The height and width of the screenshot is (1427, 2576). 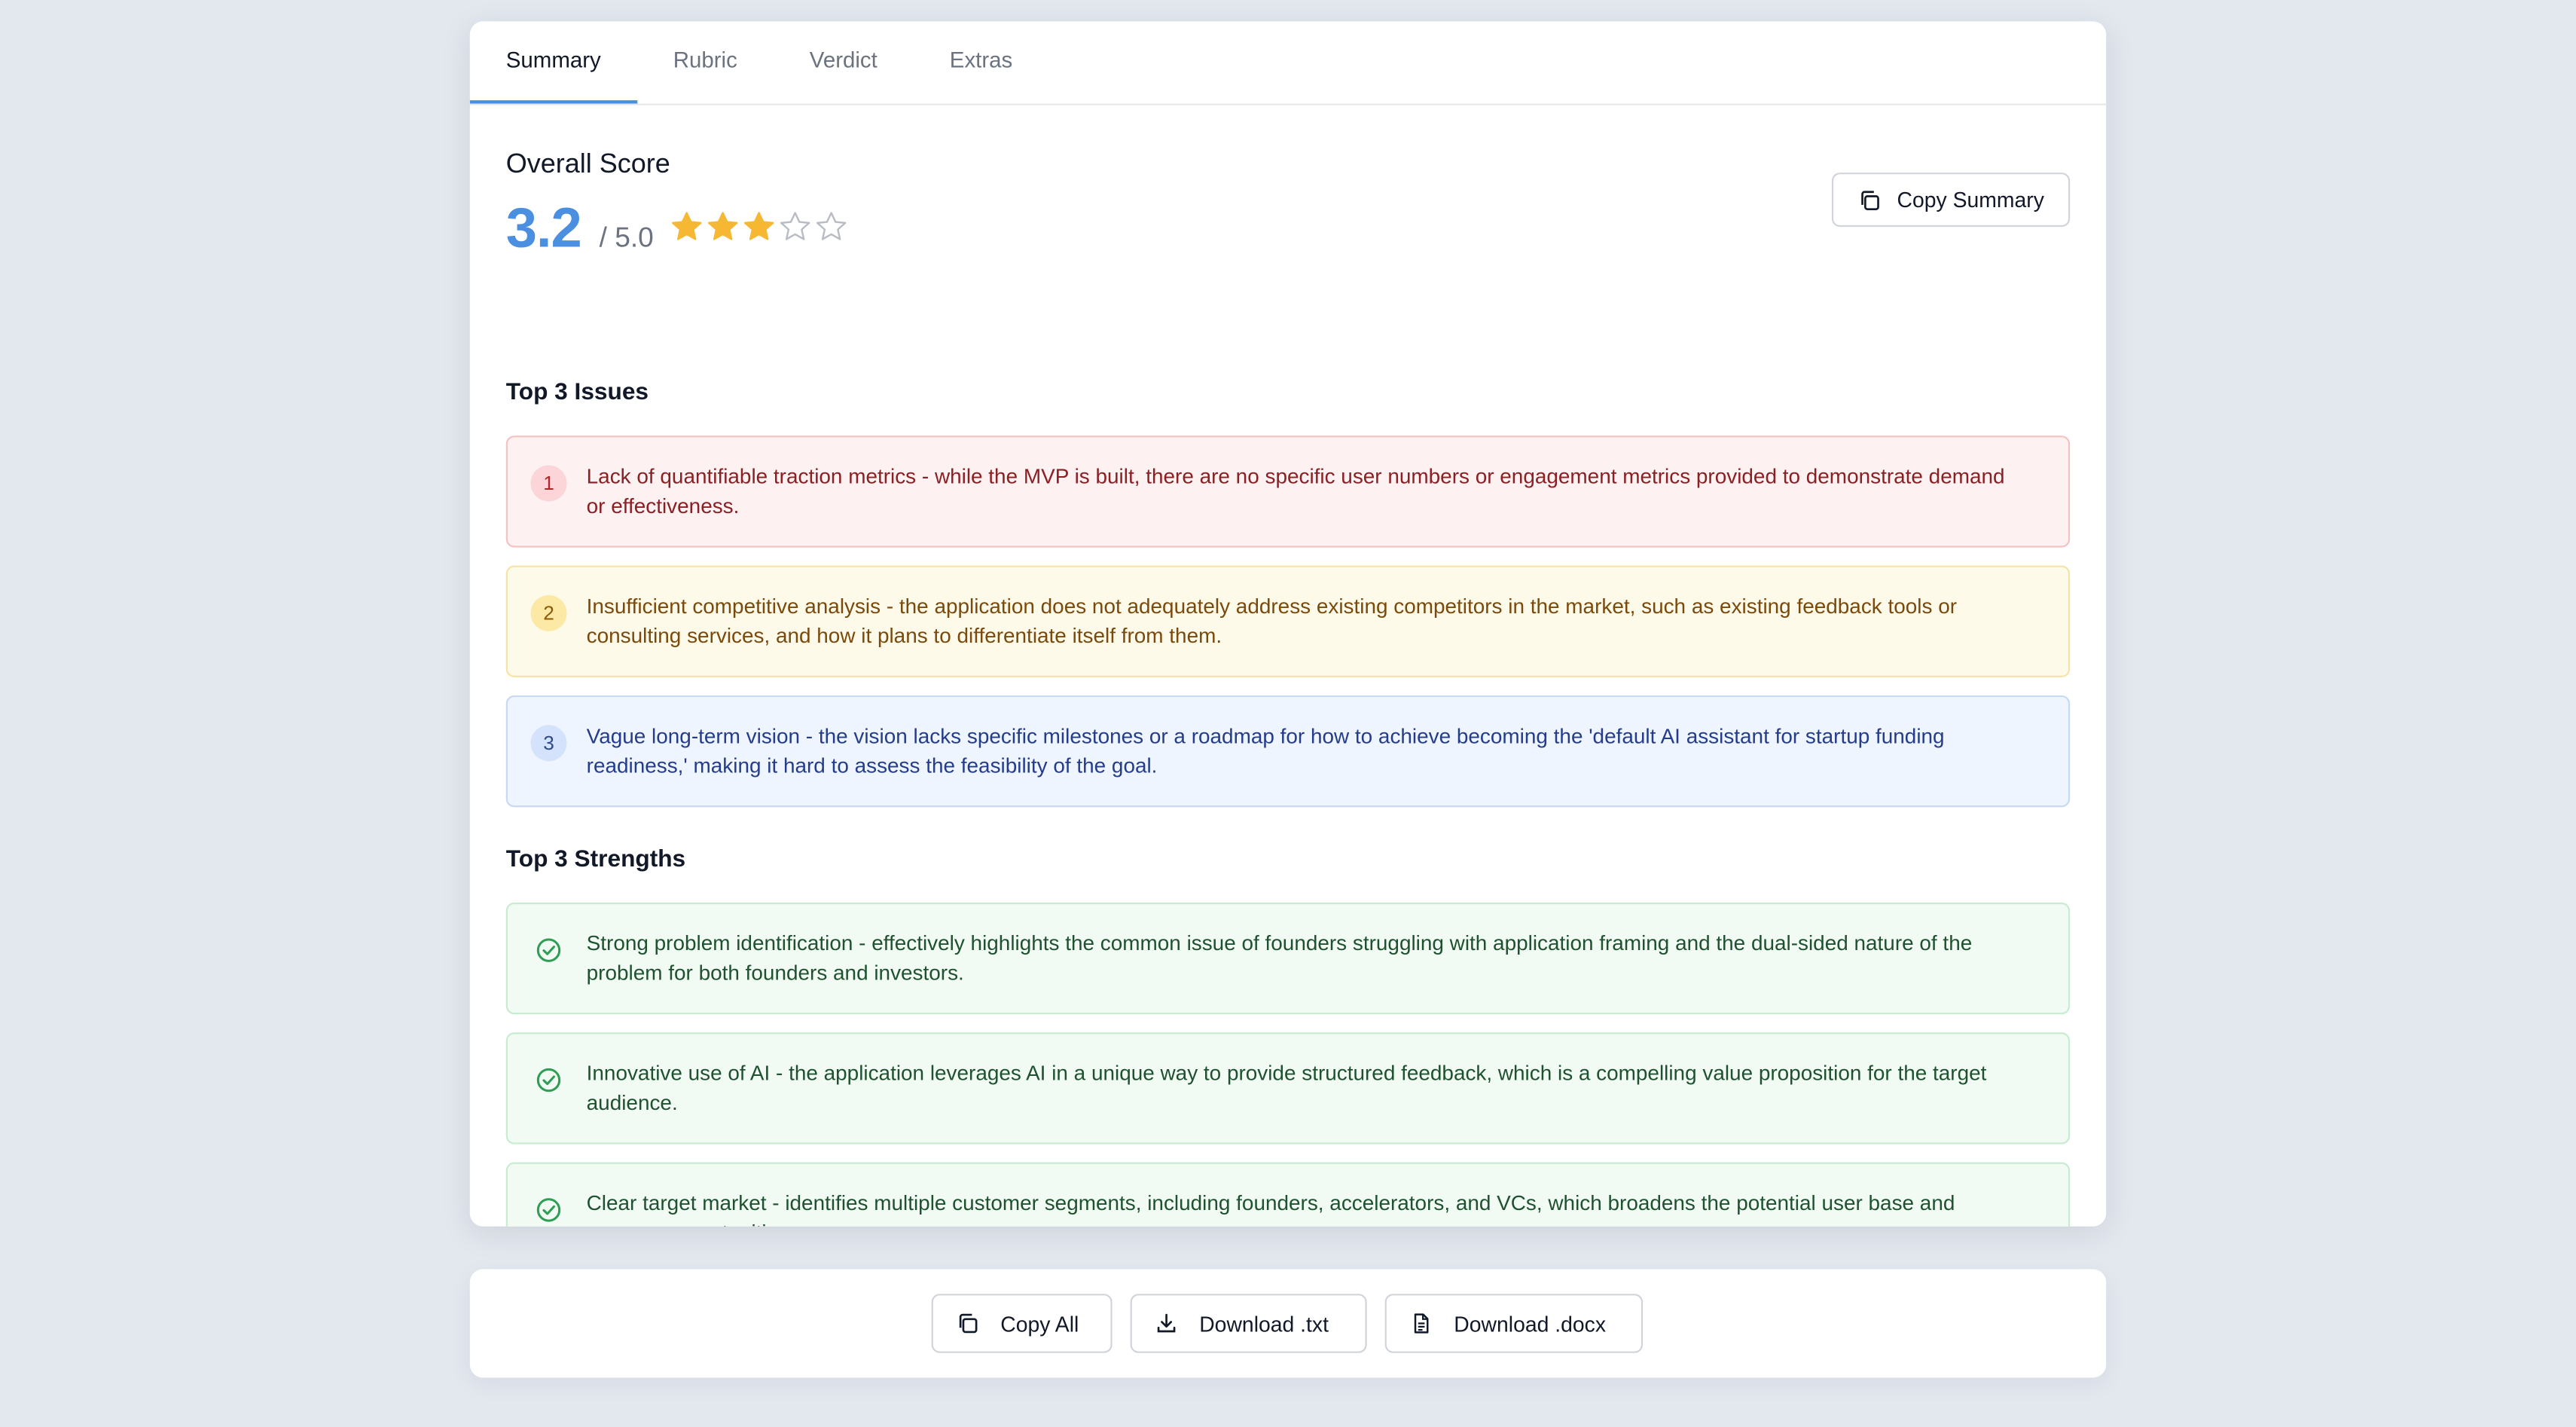 I want to click on copy-all-button: Copy All, so click(x=1022, y=1323).